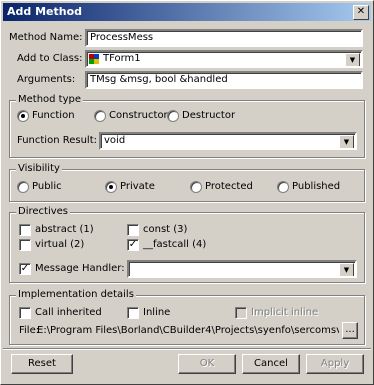  Describe the element at coordinates (100, 116) in the screenshot. I see `radio-constructor` at that location.